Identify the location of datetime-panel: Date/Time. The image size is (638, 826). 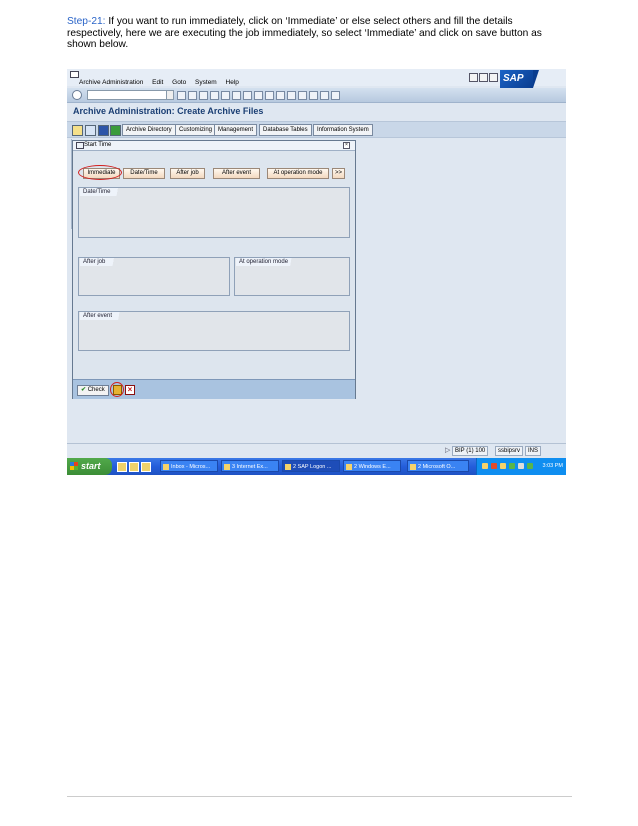
(214, 212).